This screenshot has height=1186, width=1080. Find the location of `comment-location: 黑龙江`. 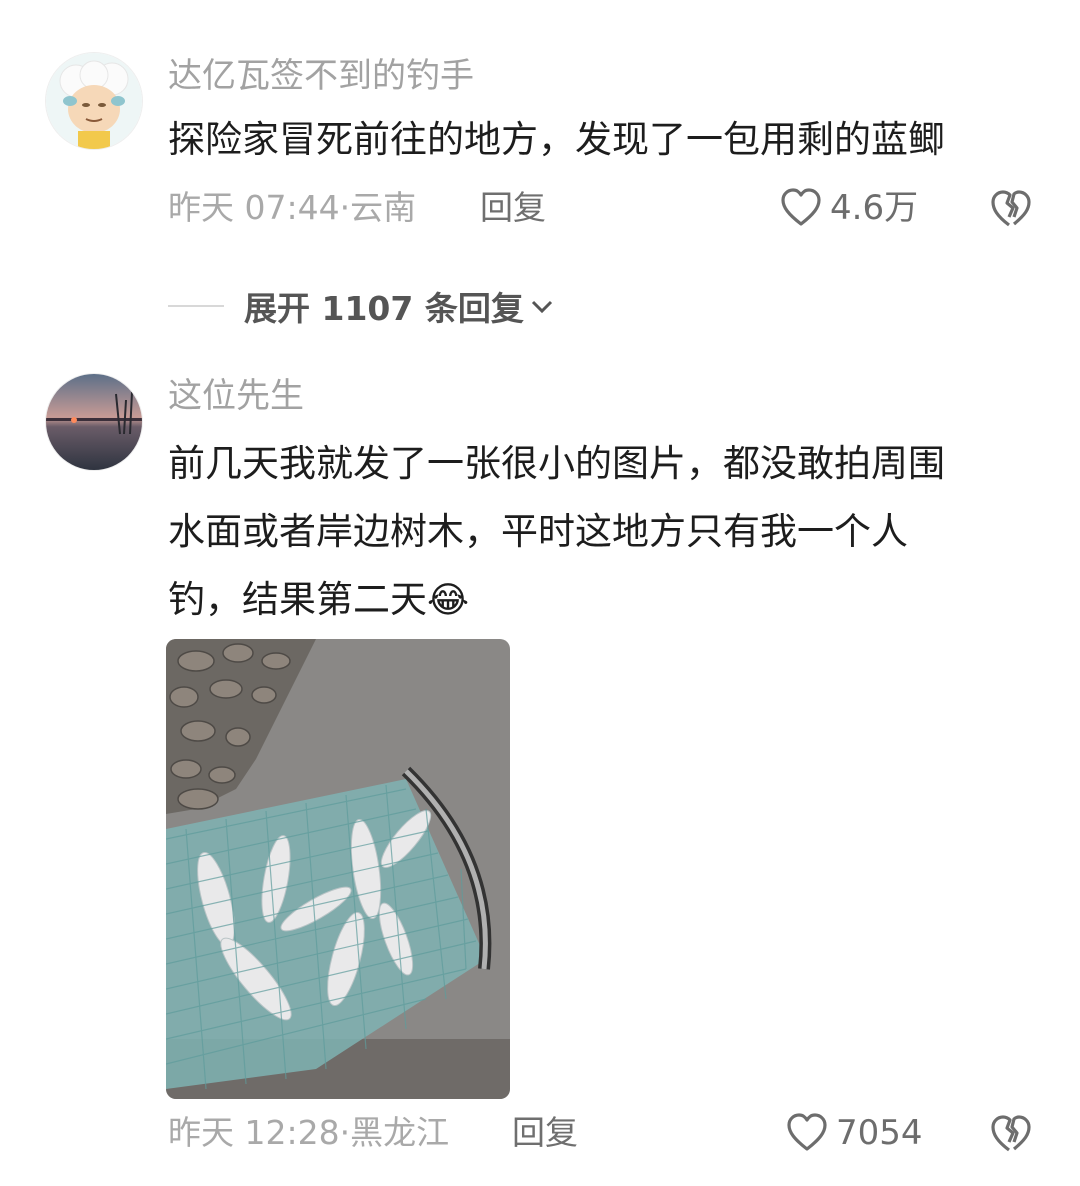

comment-location: 黑龙江 is located at coordinates (400, 1132).